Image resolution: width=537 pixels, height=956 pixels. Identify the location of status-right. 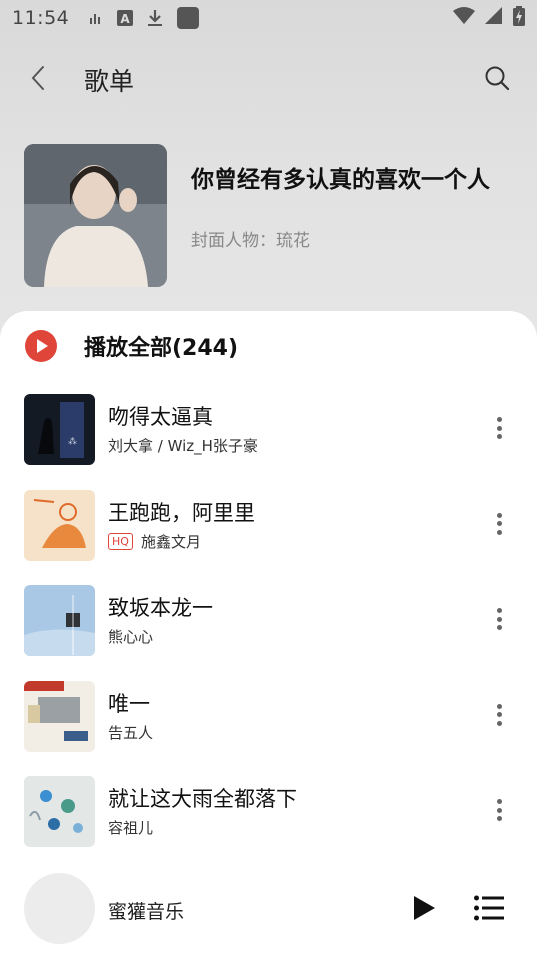
(489, 18).